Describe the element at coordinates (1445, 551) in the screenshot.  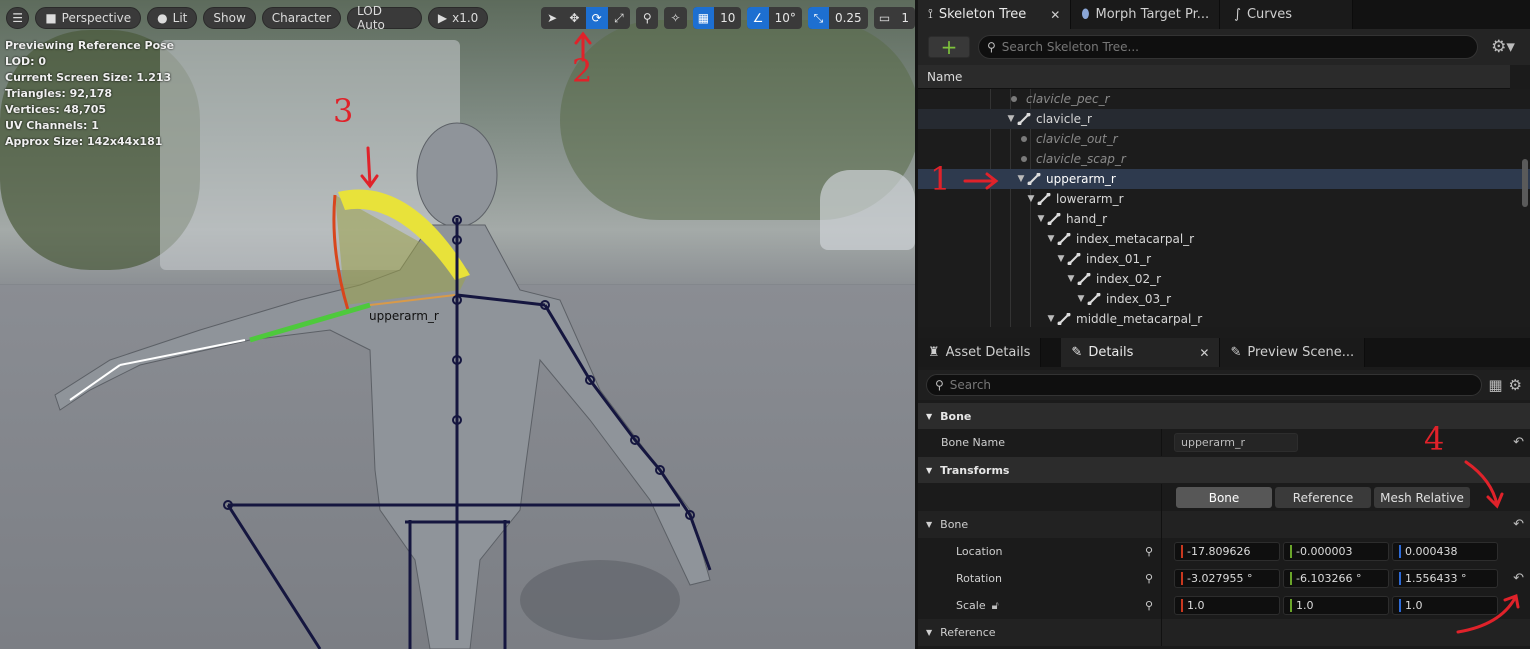
I see `location-z-field: 0.000438` at that location.